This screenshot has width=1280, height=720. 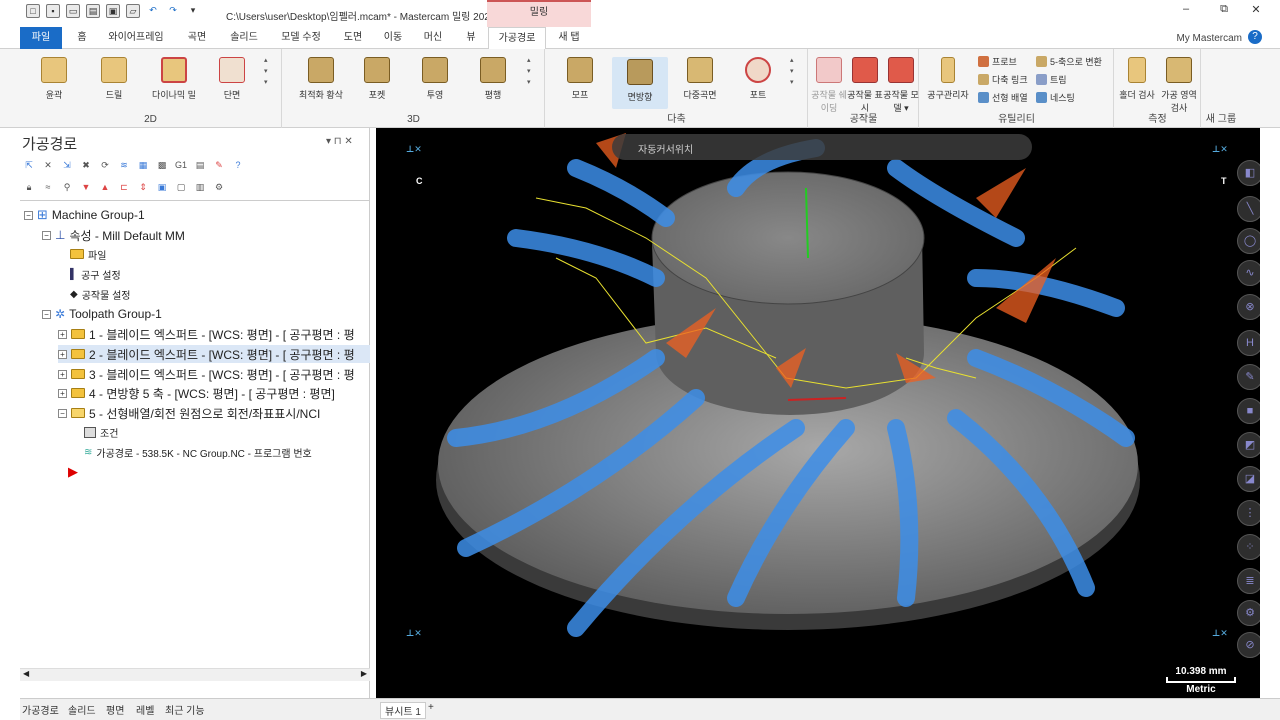 I want to click on spline-icon: ∿, so click(x=1248, y=273).